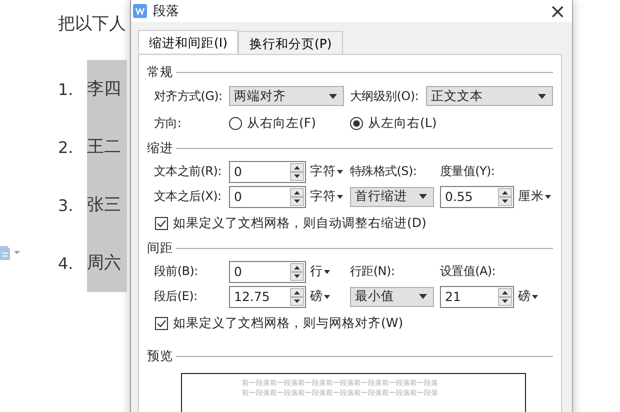 The width and height of the screenshot is (620, 412). I want to click on list-item-text: 张三, so click(107, 205).